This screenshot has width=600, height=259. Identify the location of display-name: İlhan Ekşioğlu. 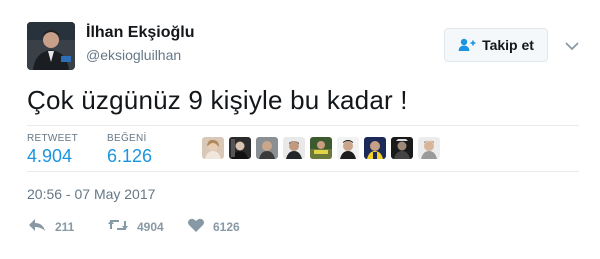
(140, 33).